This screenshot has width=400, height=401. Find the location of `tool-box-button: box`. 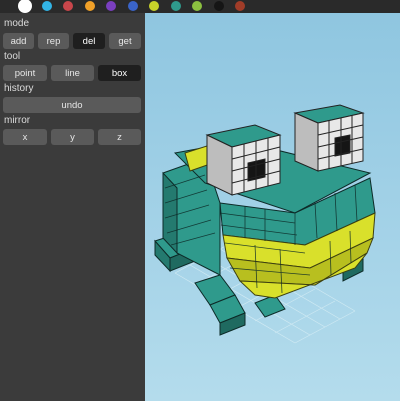

tool-box-button: box is located at coordinates (119, 73).